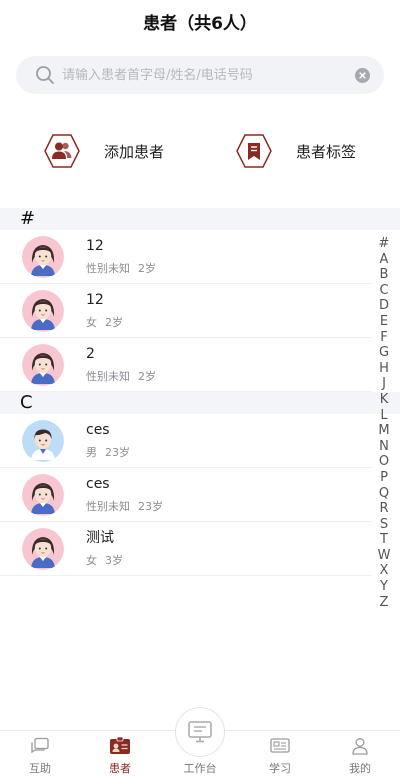 Image resolution: width=400 pixels, height=780 pixels. I want to click on tab-patients: 患者, so click(120, 755).